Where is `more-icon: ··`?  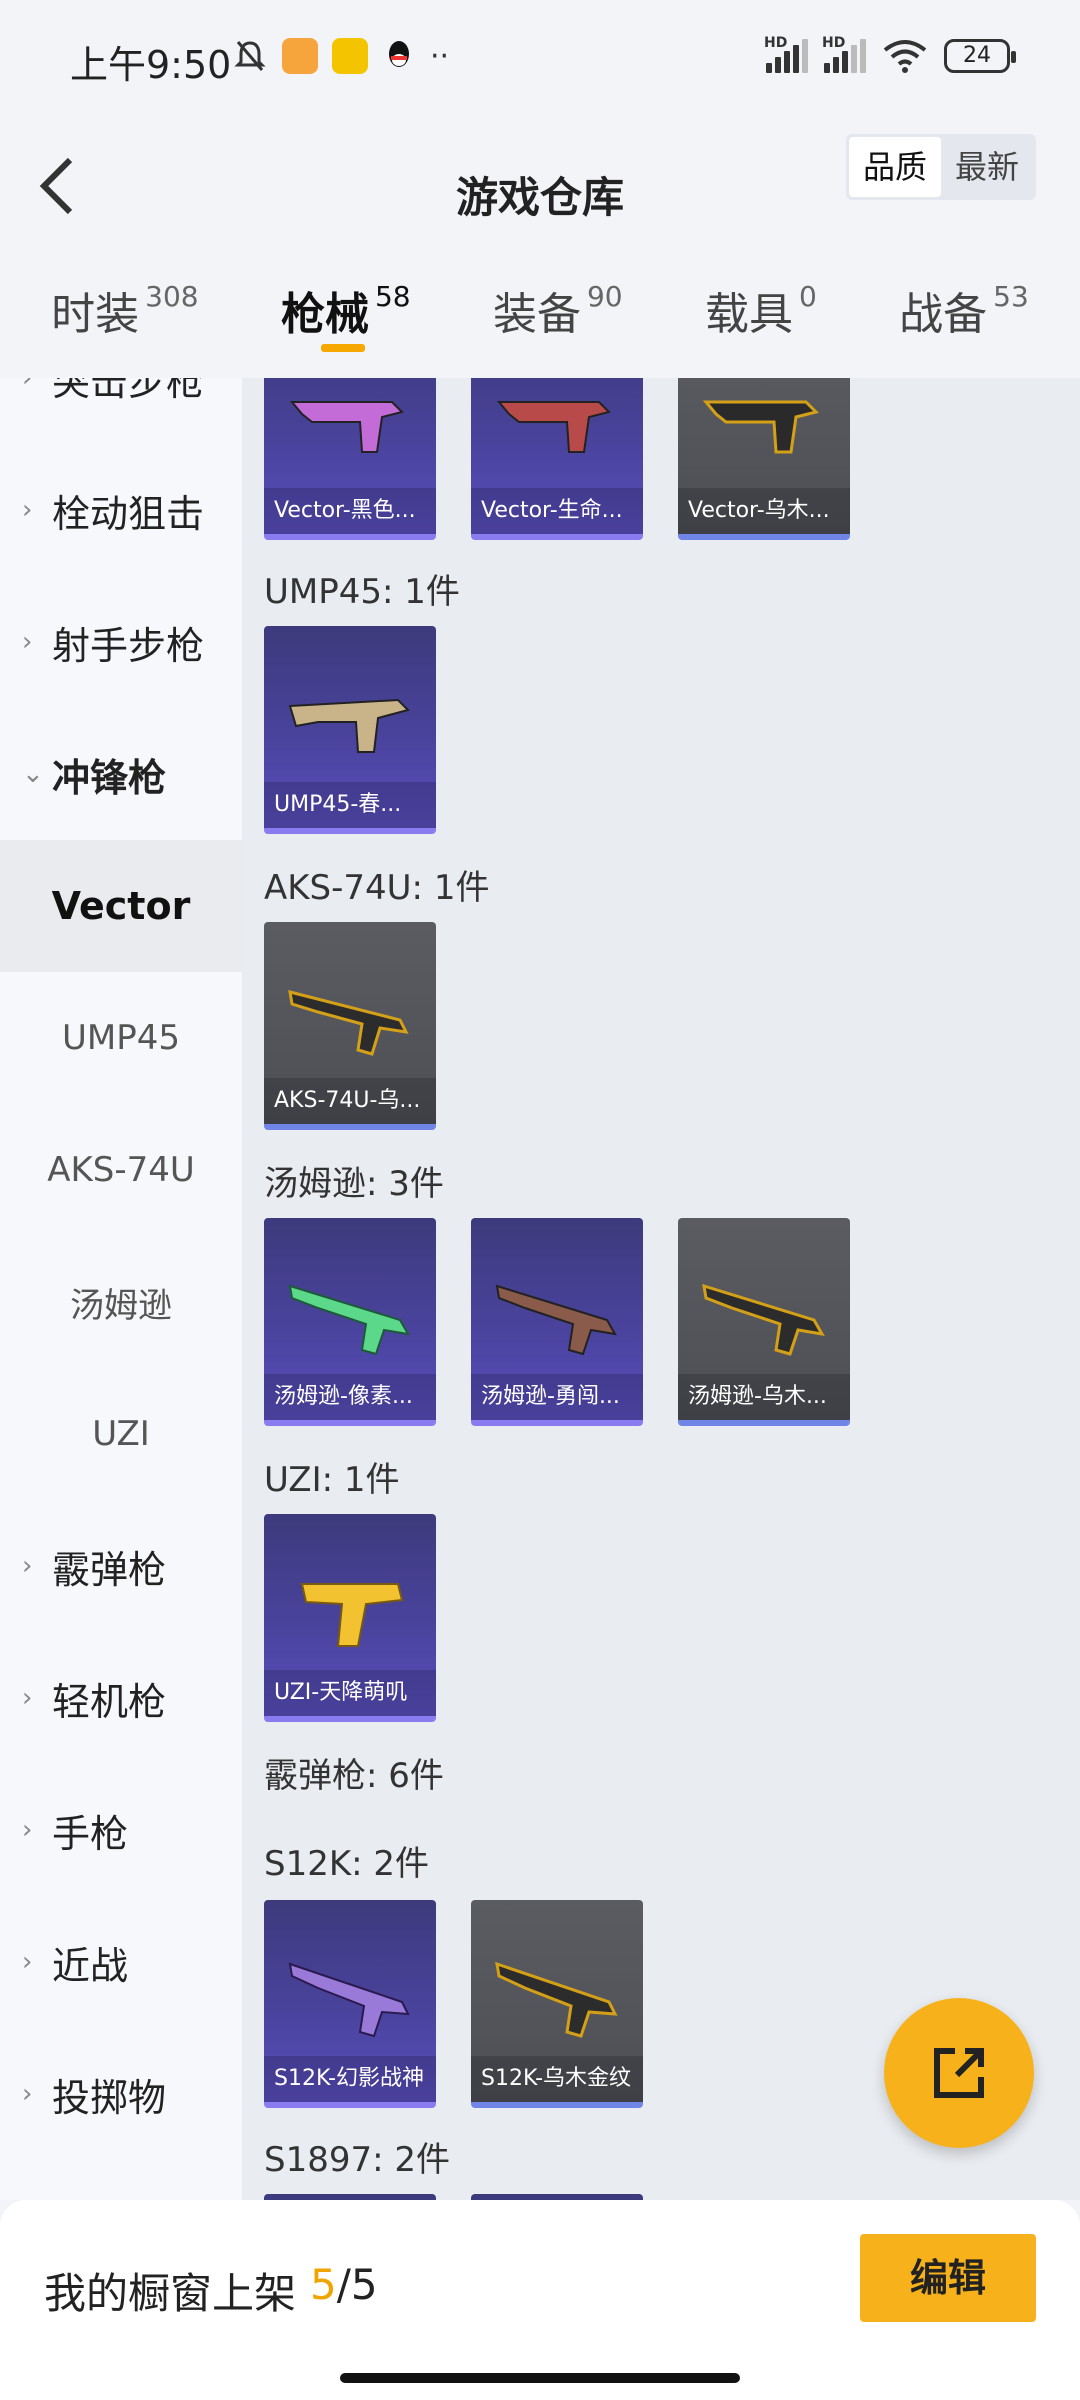
more-icon: ·· is located at coordinates (440, 56).